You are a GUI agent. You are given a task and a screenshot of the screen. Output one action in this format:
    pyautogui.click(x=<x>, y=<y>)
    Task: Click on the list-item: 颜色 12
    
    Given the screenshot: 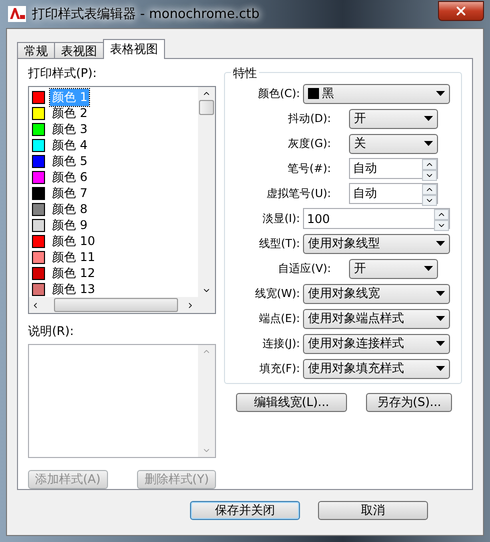 What is the action you would take?
    pyautogui.click(x=74, y=273)
    